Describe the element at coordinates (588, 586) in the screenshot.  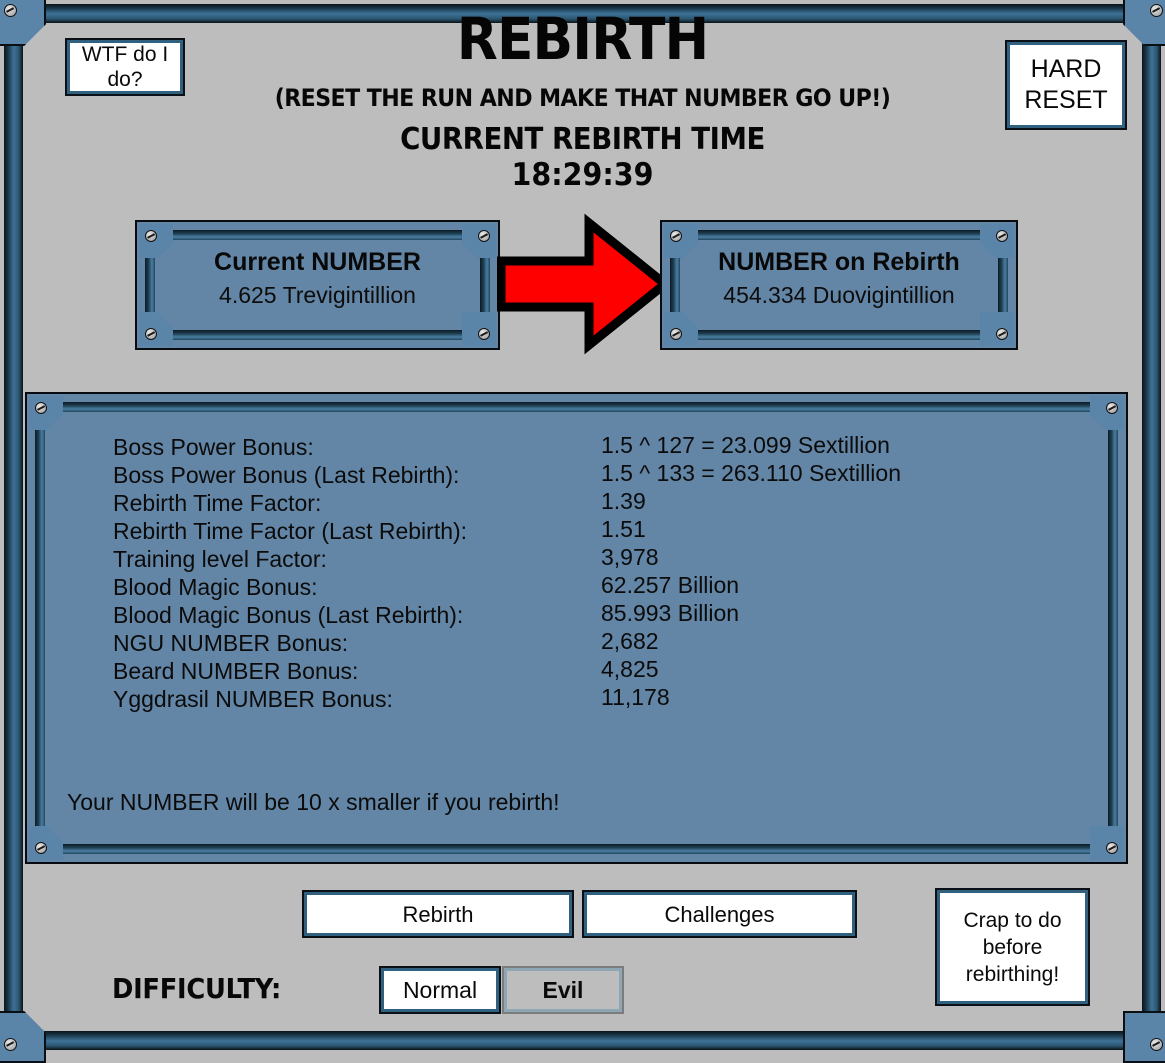
I see `stat-row: Blood Magic Bonus: 62.257 Billion` at that location.